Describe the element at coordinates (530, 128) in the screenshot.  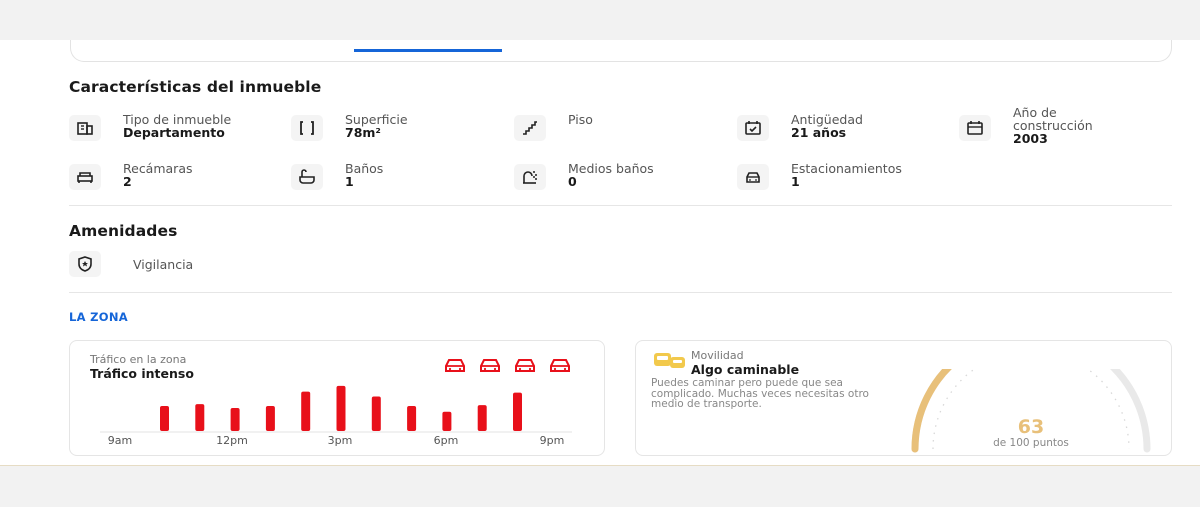
I see `stairs-icon` at that location.